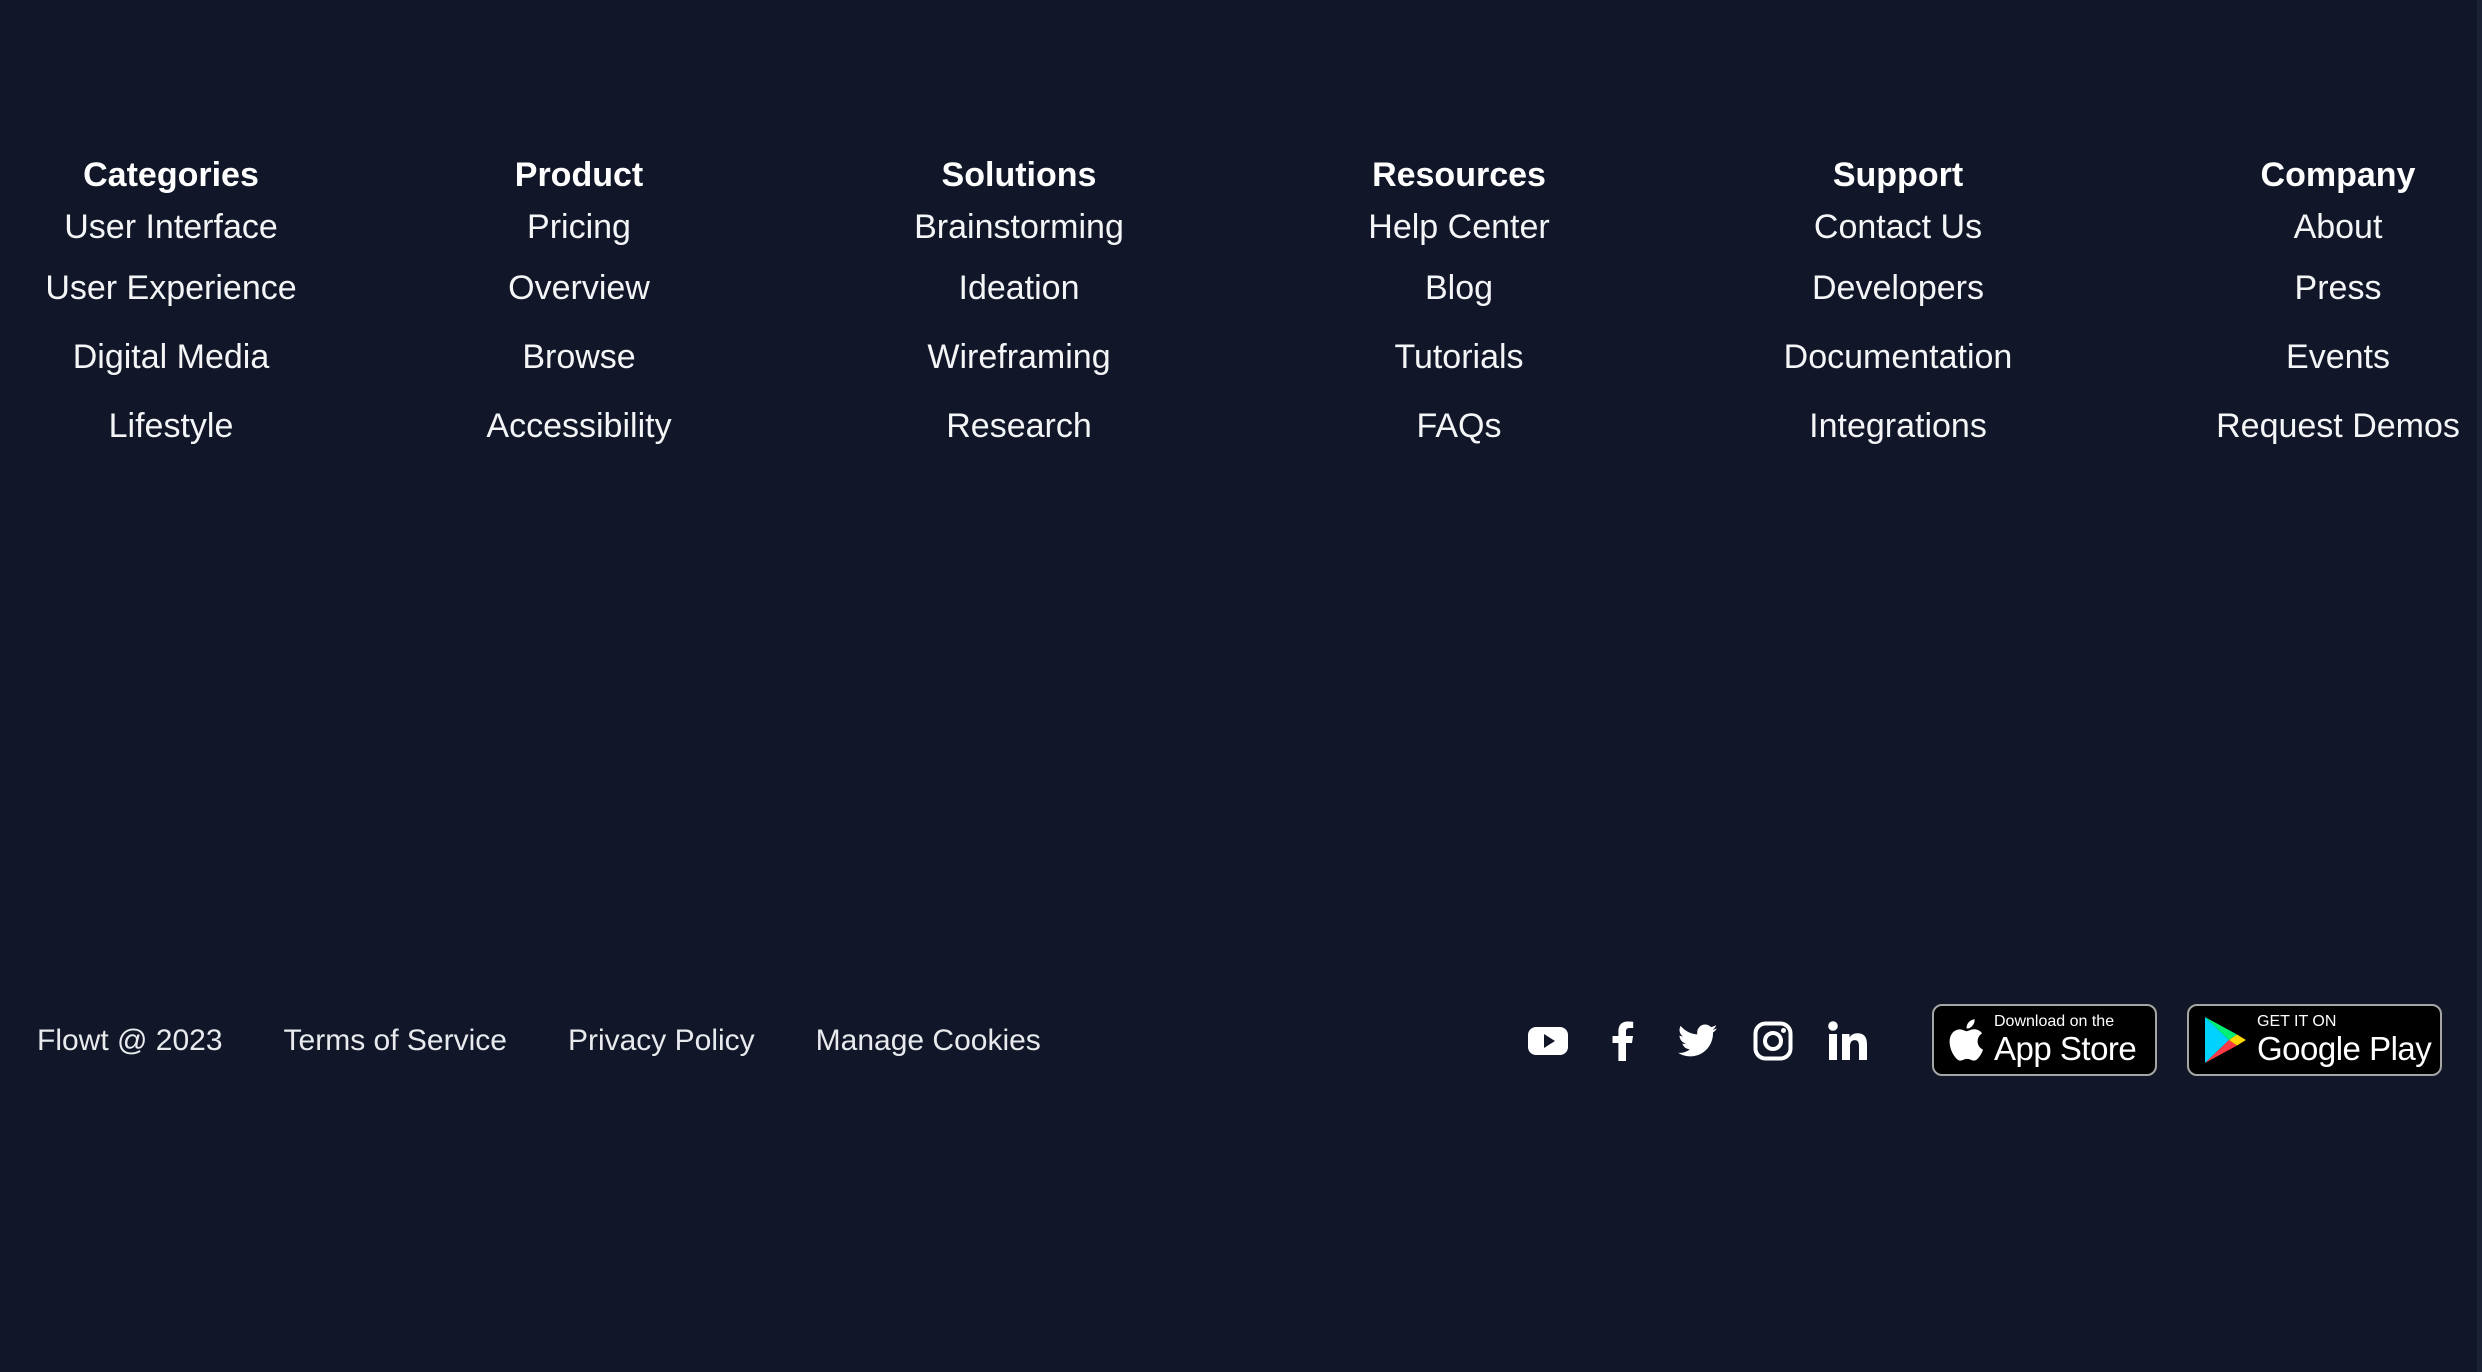 This screenshot has height=1372, width=2482. Describe the element at coordinates (130, 1040) in the screenshot. I see `copyright-text: Flowt @ 2023` at that location.